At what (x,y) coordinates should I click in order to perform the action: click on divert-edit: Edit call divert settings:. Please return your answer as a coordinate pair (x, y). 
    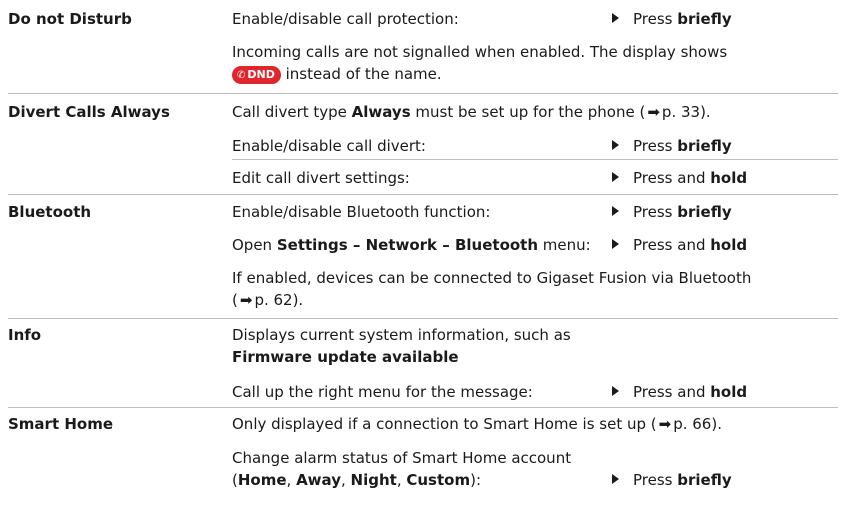
    Looking at the image, I should click on (321, 178).